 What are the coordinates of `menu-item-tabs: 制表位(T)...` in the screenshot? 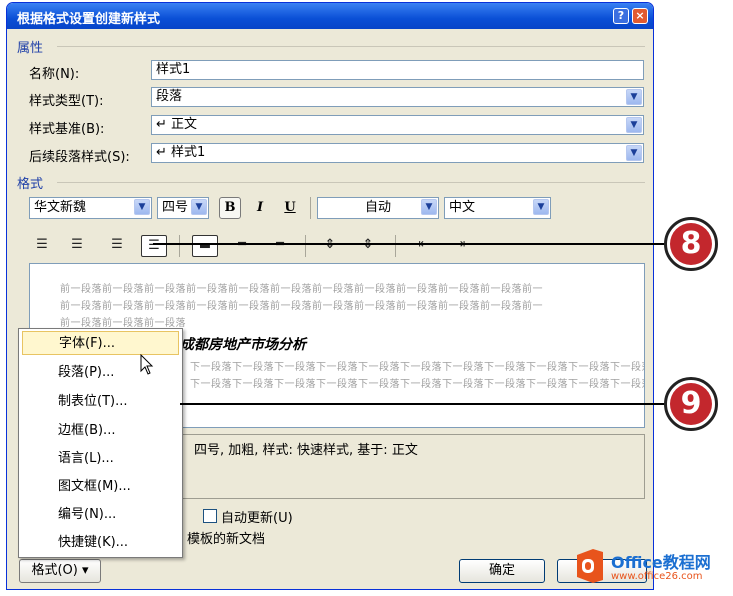 It's located at (100, 402).